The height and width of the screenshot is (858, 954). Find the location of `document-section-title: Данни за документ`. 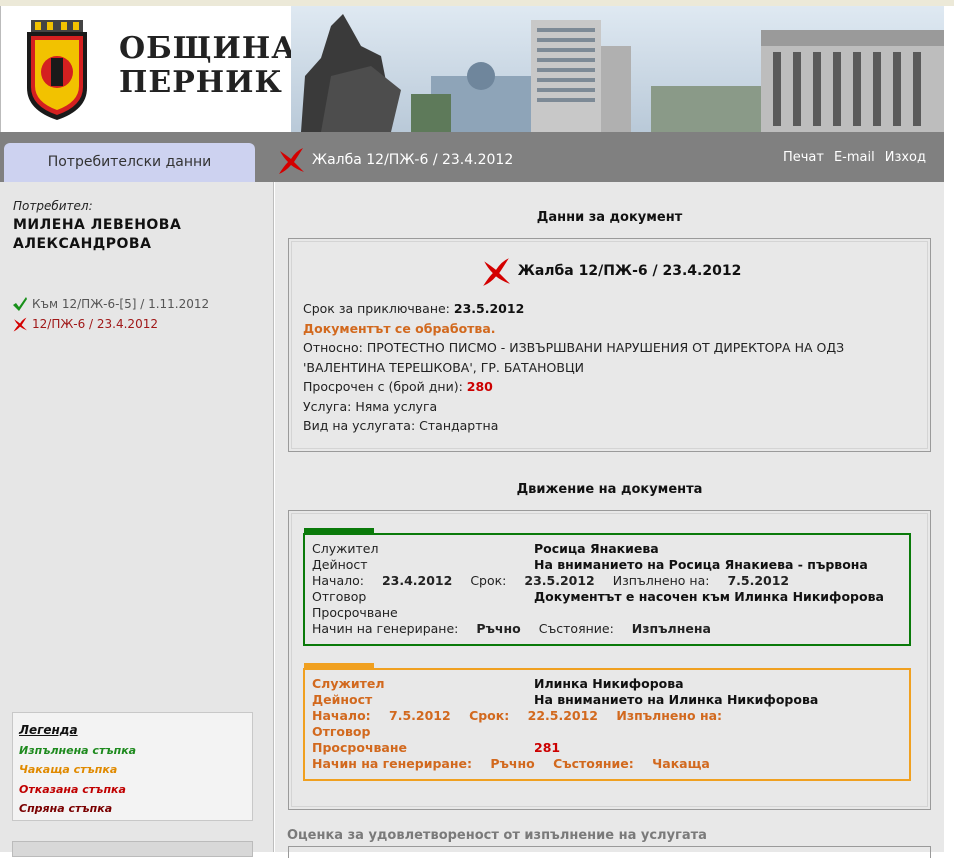

document-section-title: Данни за документ is located at coordinates (609, 217).